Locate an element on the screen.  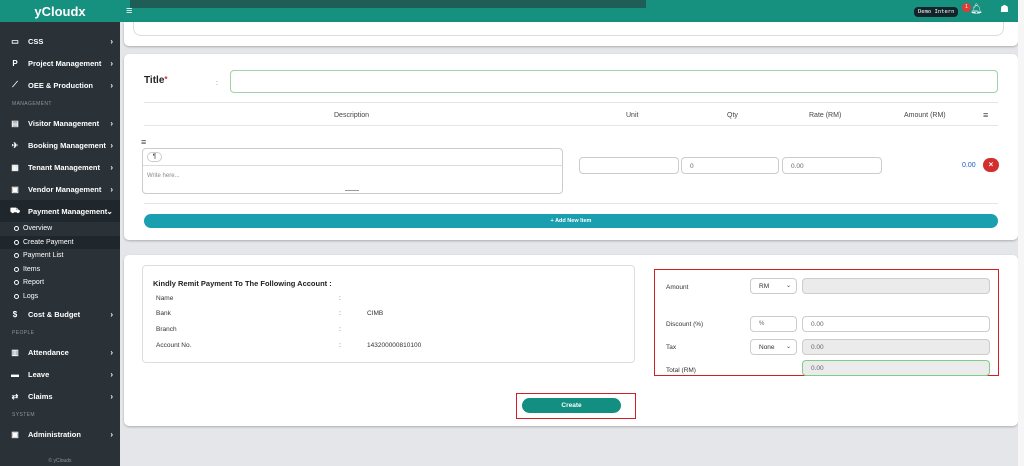
create-button-highlight: Create is located at coordinates (576, 406).